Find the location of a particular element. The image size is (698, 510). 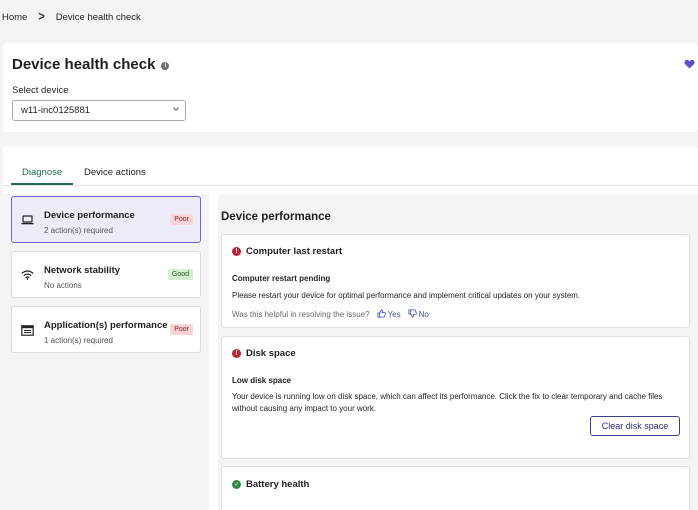

category-network-stability: Network stability No actions Good is located at coordinates (106, 274).